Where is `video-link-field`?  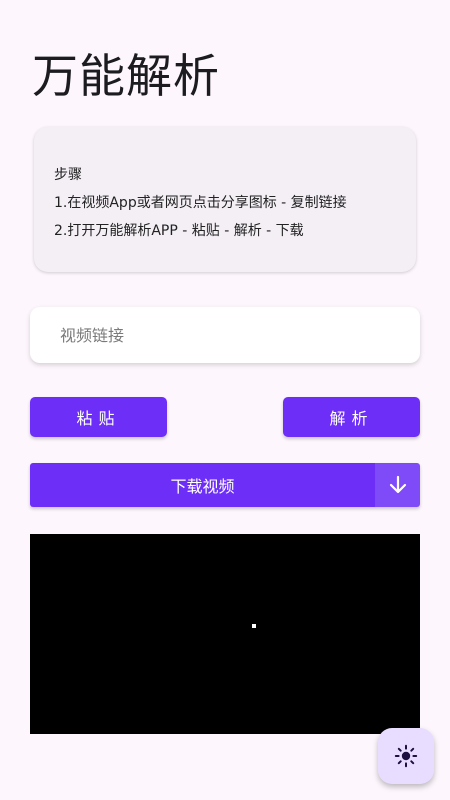 video-link-field is located at coordinates (225, 335).